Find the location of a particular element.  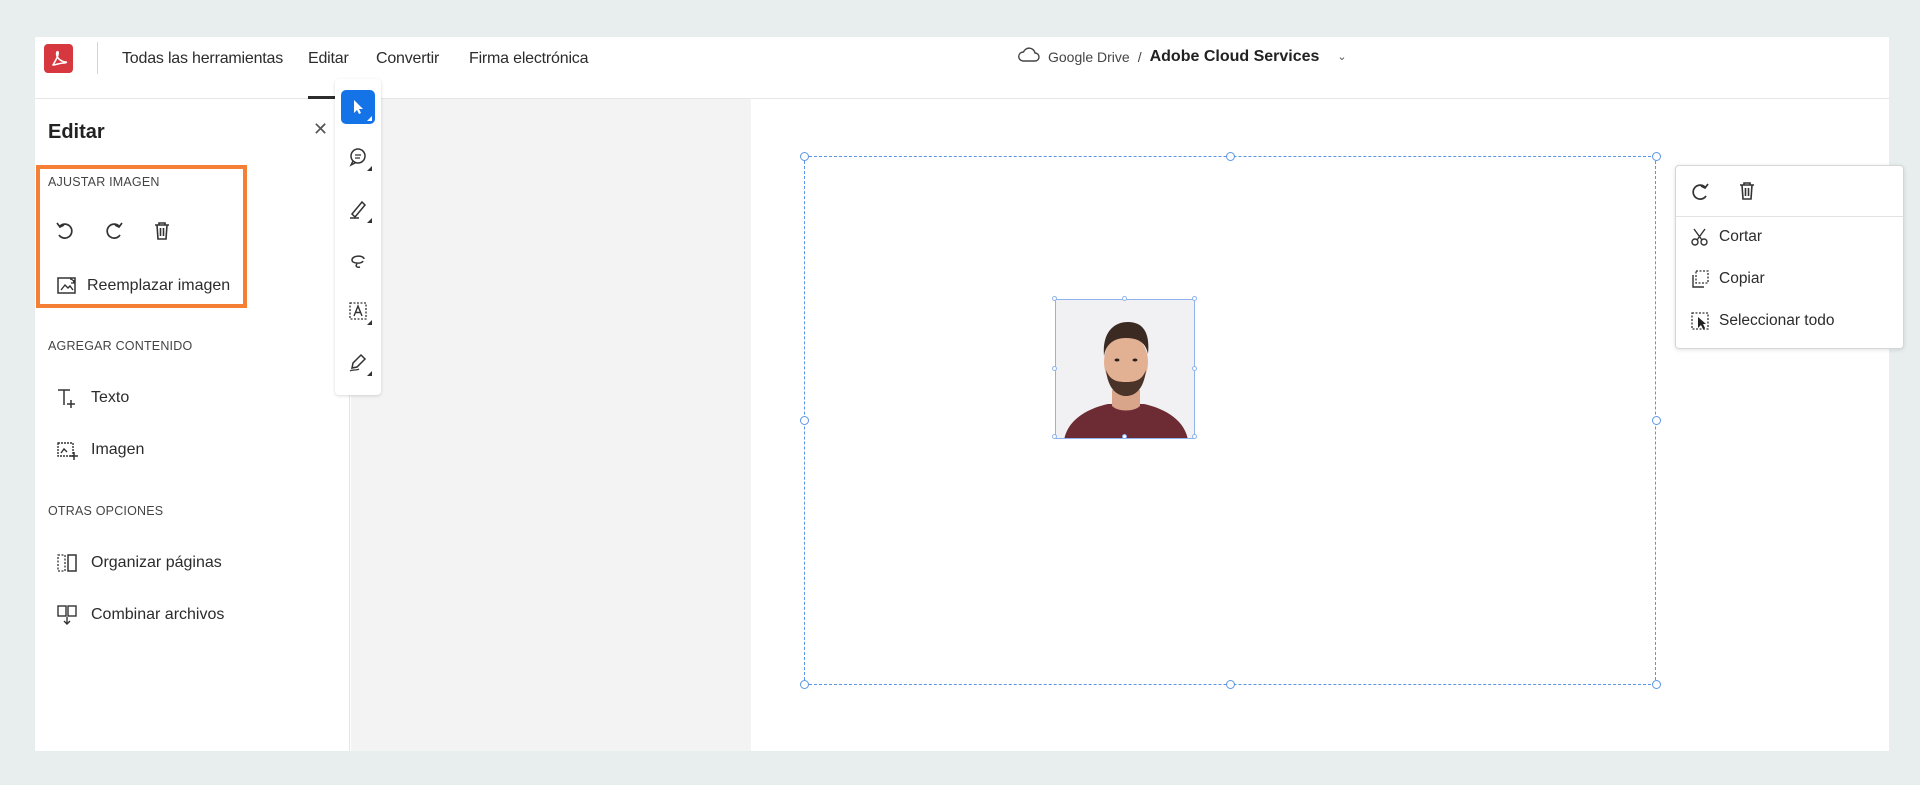

nav-editar: Editar is located at coordinates (328, 59).